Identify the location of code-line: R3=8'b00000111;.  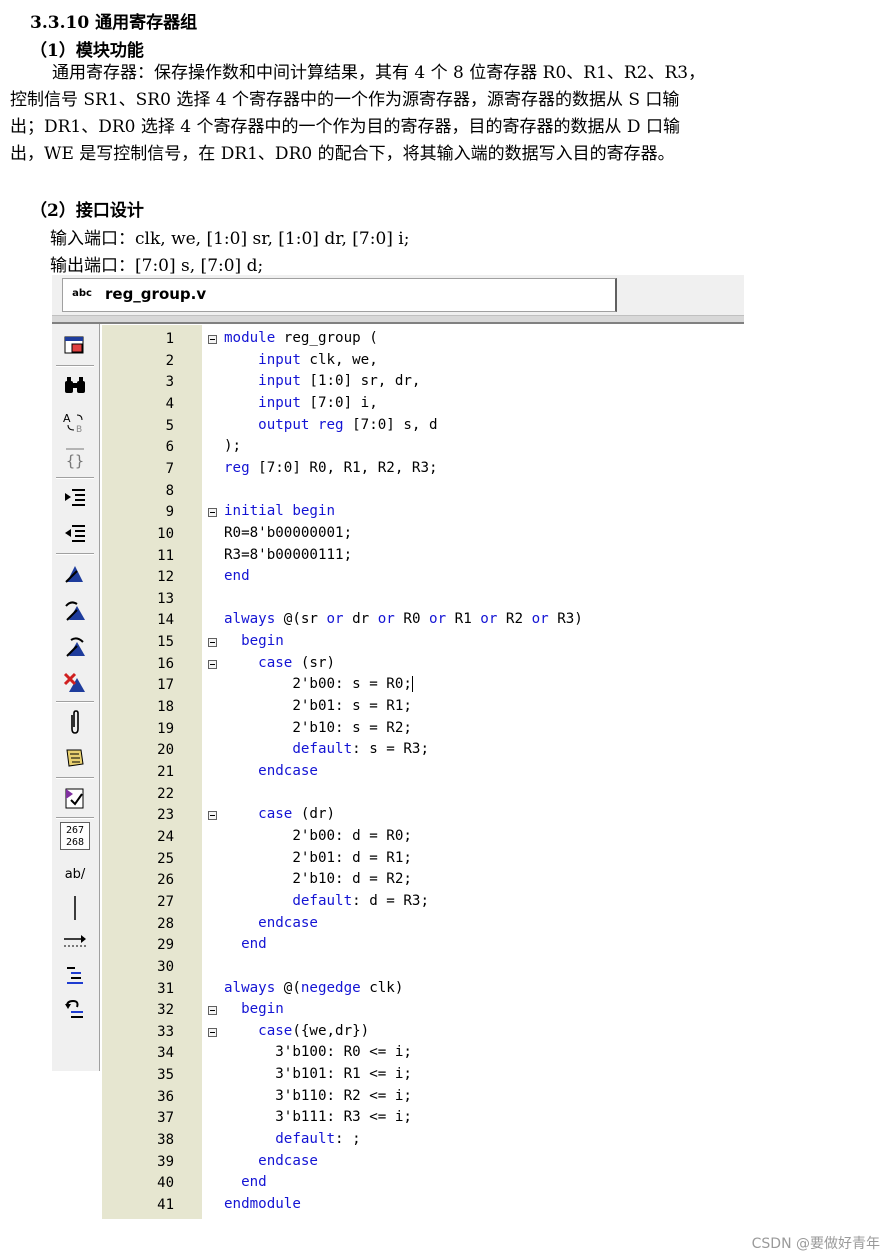
(288, 555).